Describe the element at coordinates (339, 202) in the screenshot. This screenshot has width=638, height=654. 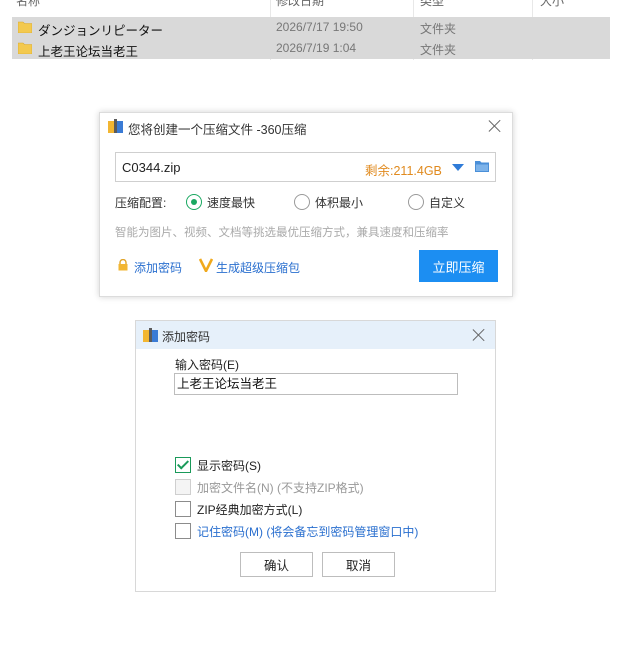
I see `option-size-label: 体积最小` at that location.